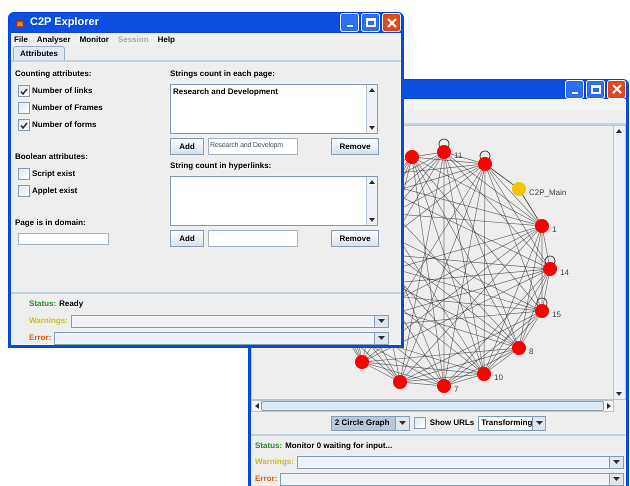  I want to click on app-icon, so click(20, 22).